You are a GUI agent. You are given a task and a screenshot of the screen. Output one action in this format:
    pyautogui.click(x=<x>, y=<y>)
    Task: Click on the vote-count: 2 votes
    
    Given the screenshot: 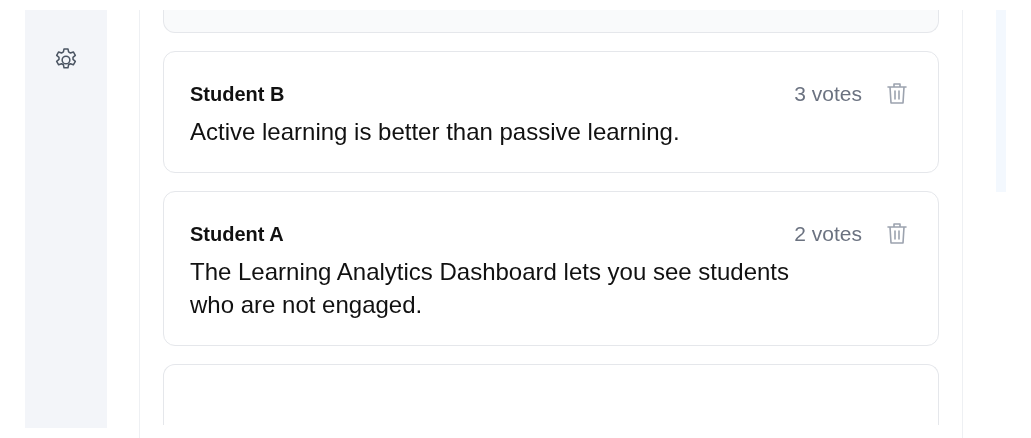 What is the action you would take?
    pyautogui.click(x=828, y=234)
    